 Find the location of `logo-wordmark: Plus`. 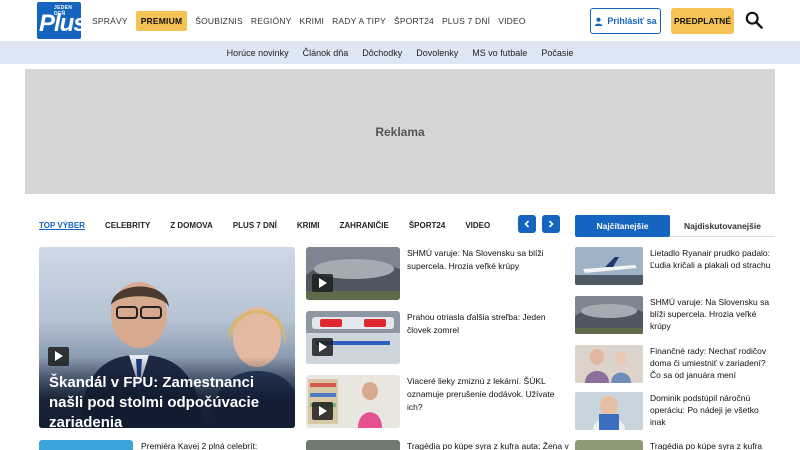

logo-wordmark: Plus is located at coordinates (63, 23).